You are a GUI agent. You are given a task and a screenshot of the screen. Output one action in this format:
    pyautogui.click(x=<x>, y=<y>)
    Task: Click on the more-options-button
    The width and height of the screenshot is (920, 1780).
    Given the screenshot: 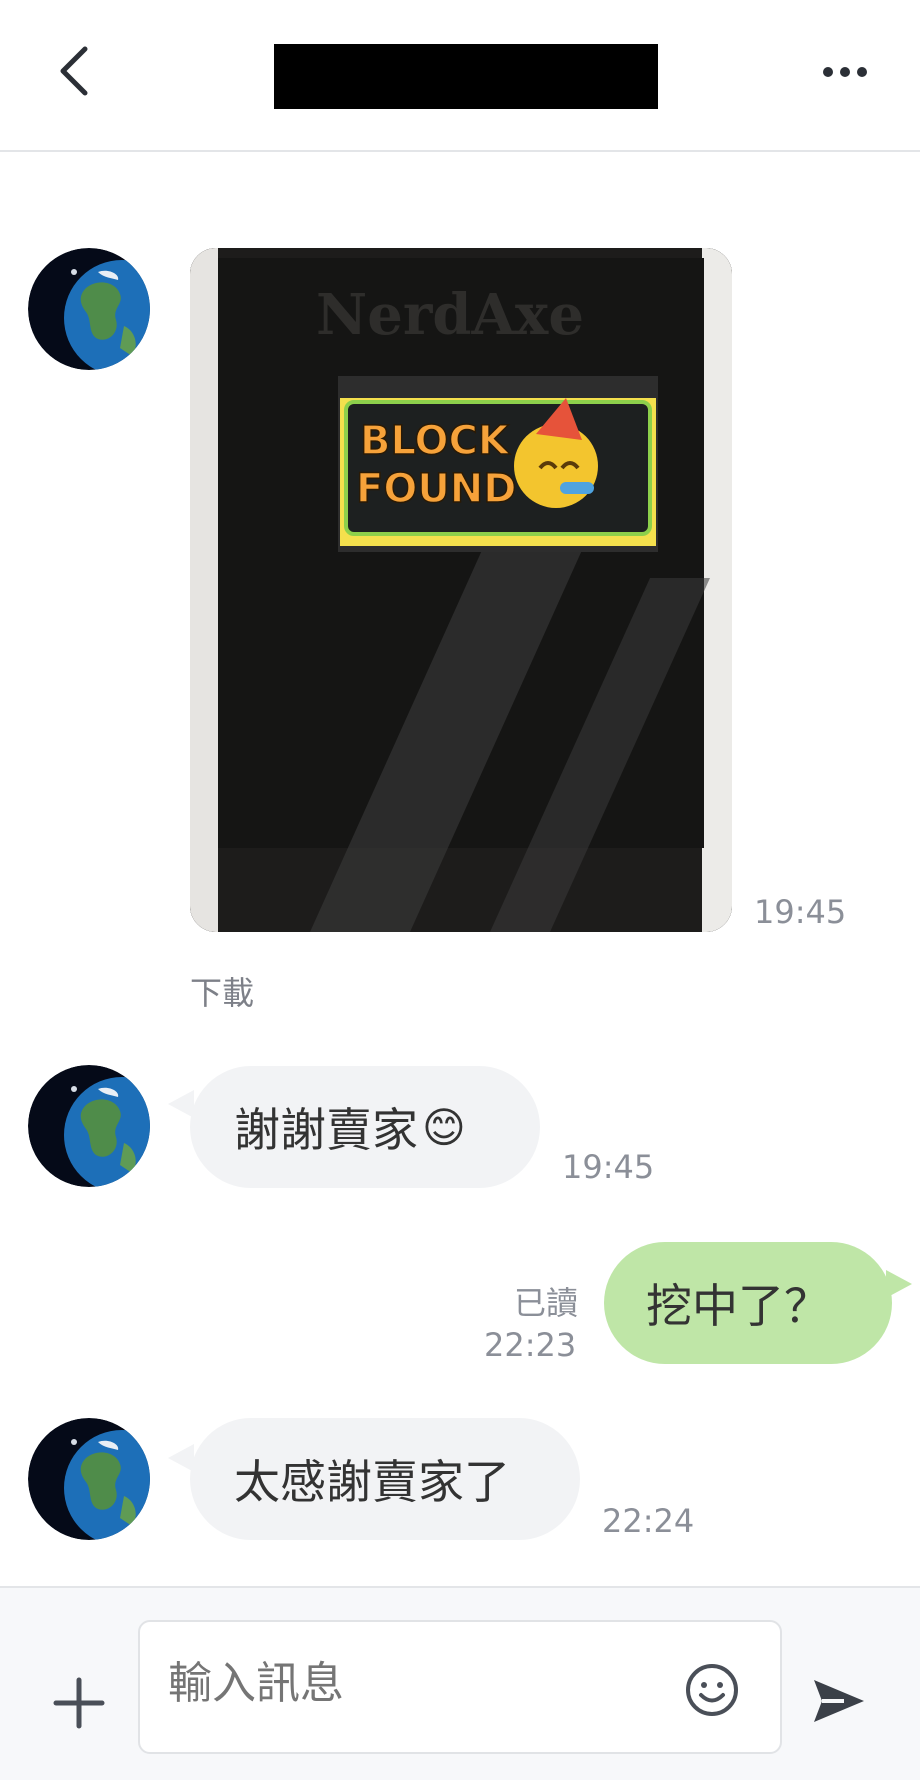 What is the action you would take?
    pyautogui.click(x=845, y=72)
    